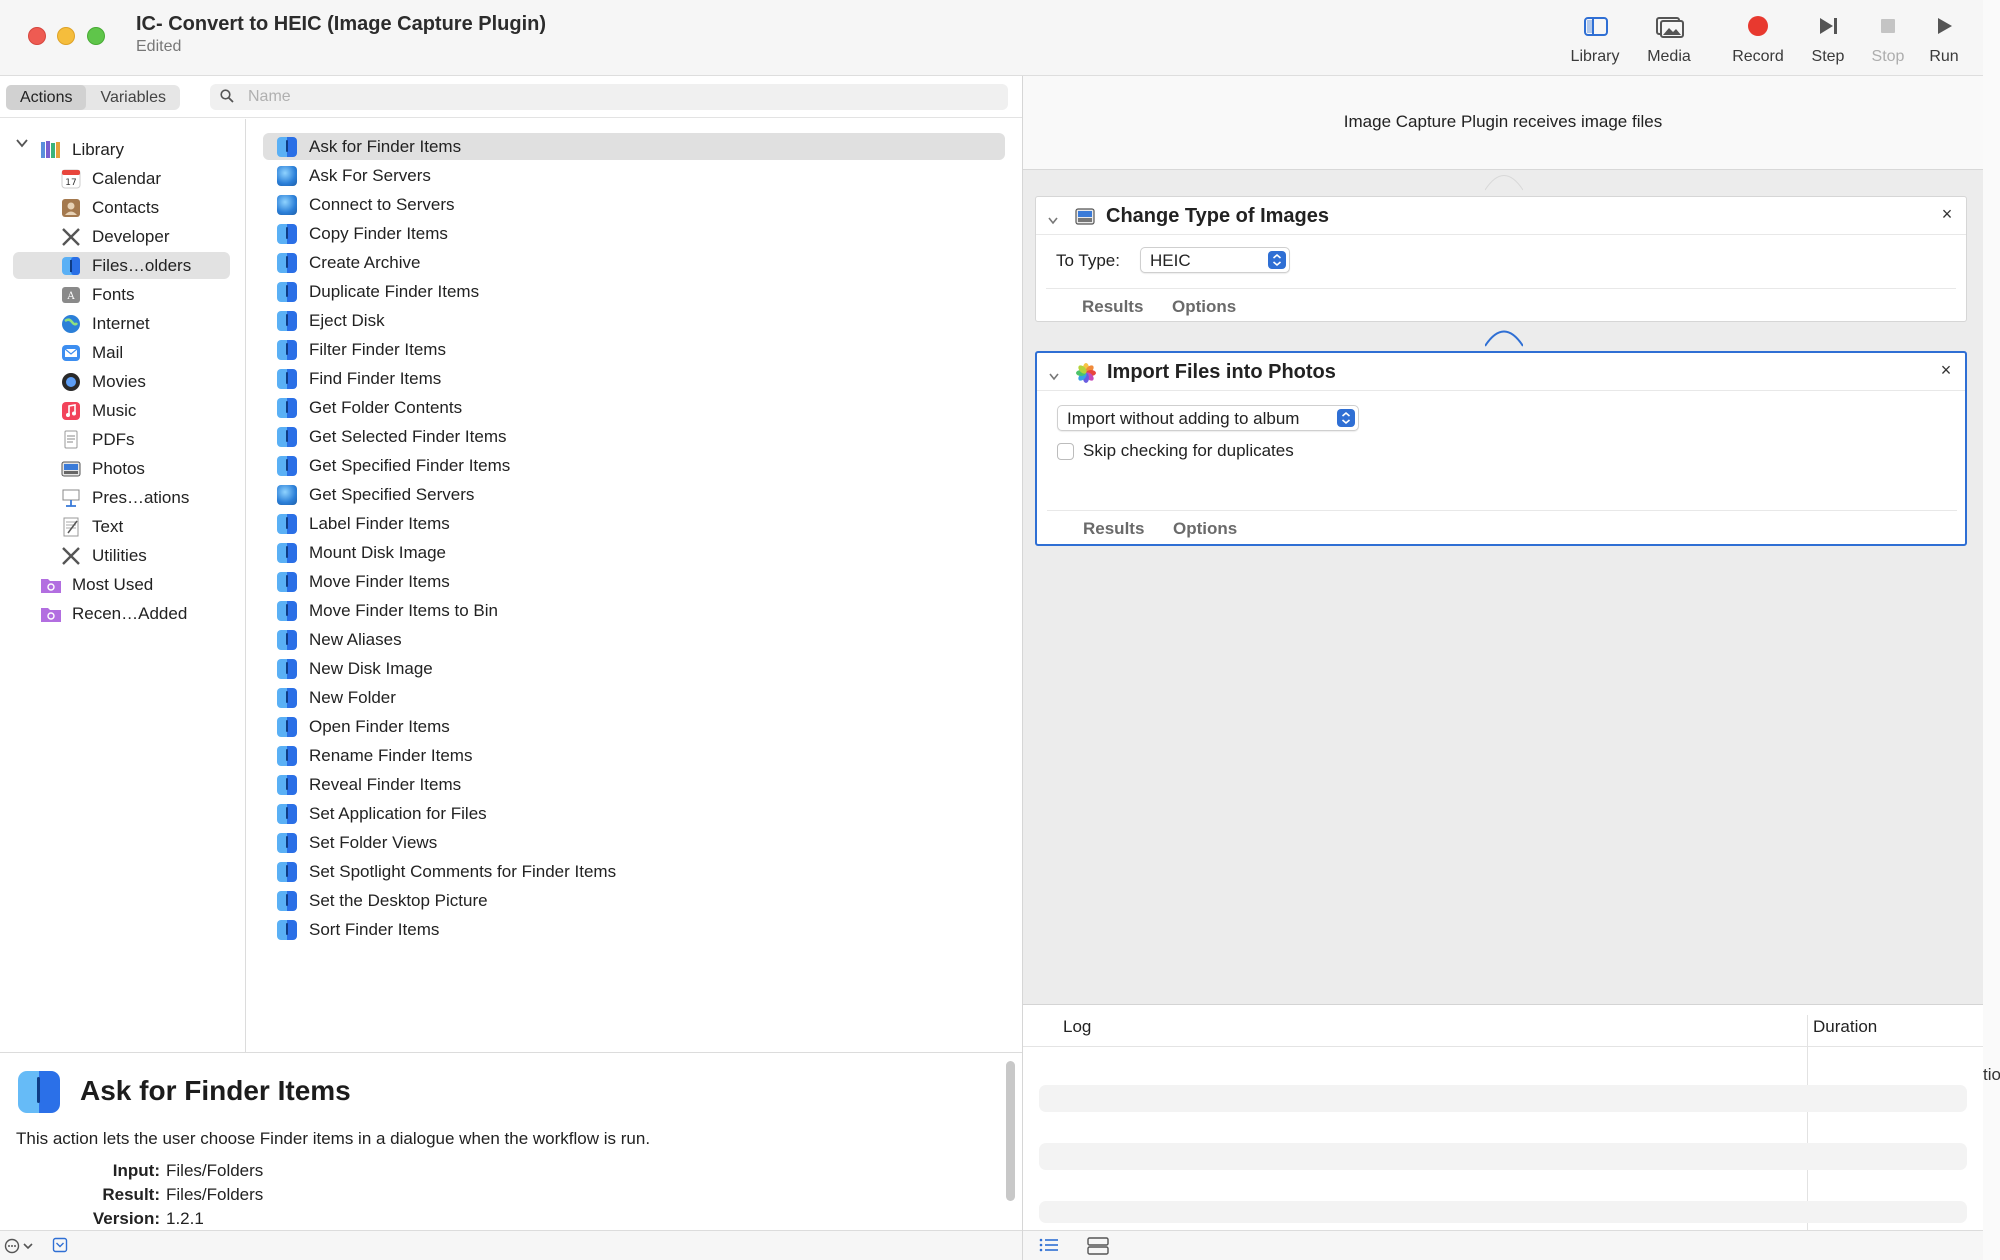 Image resolution: width=2000 pixels, height=1260 pixels. Describe the element at coordinates (1595, 42) in the screenshot. I see `library-toolbar-button: Library` at that location.